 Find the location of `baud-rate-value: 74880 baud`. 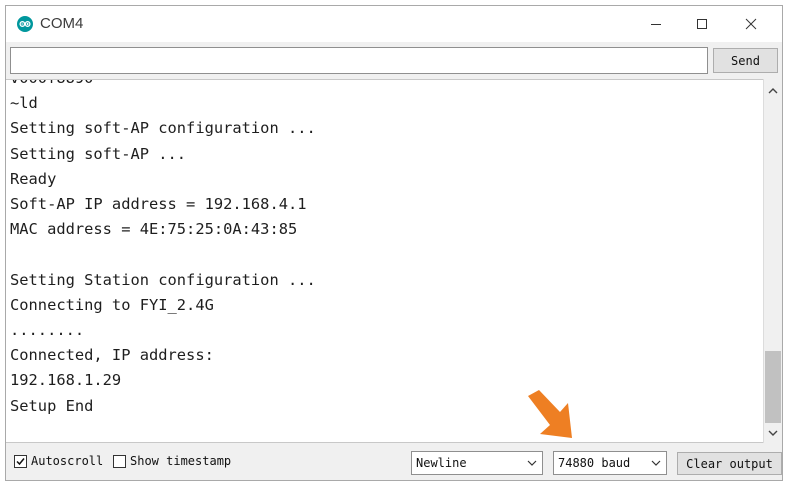

baud-rate-value: 74880 baud is located at coordinates (594, 463).